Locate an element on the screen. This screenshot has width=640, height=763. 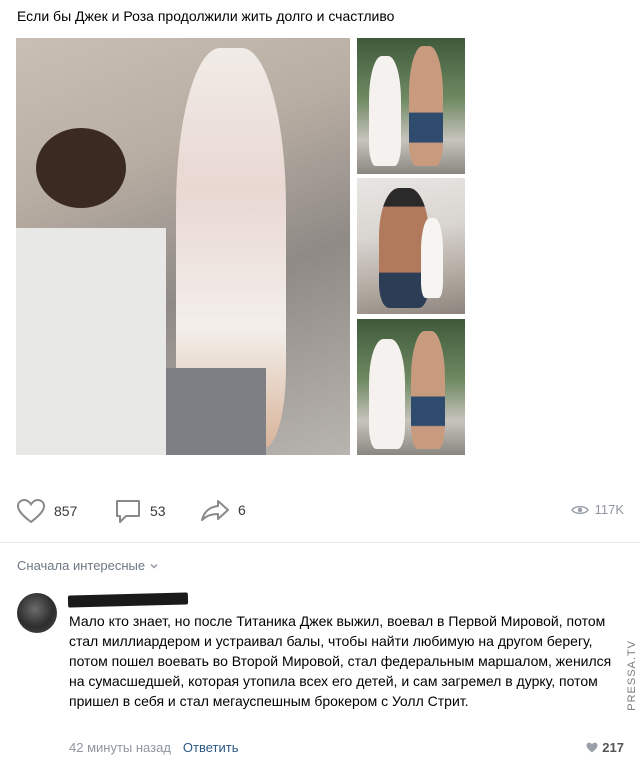
shares-count: 6 is located at coordinates (242, 510).